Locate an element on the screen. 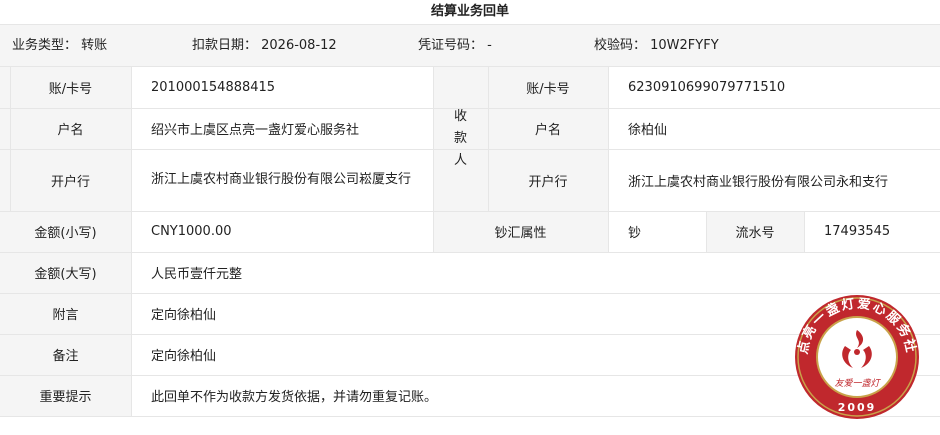  payee-bank-value: 浙江上虞农村商业银行股份有限公司永和支行 is located at coordinates (774, 180).